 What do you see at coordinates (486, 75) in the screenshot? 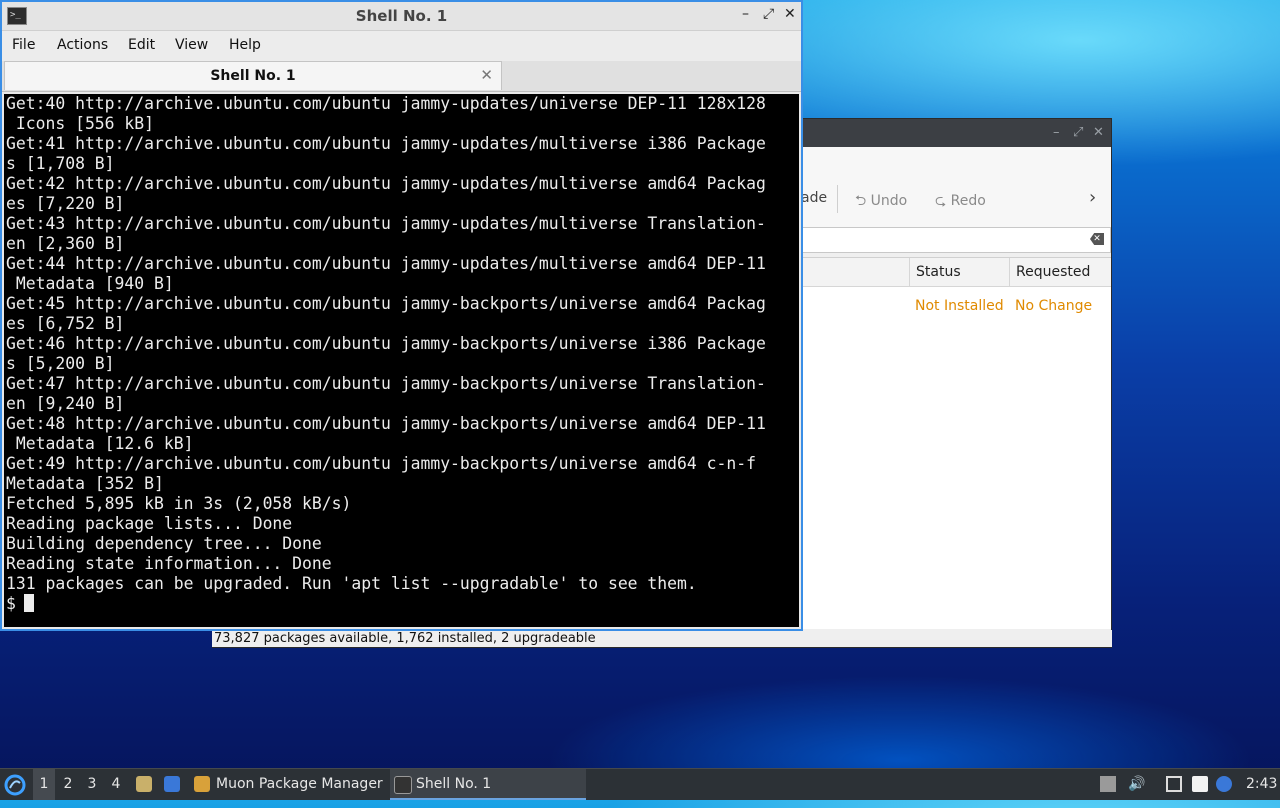
I see `close-tab-icon: ✕` at bounding box center [486, 75].